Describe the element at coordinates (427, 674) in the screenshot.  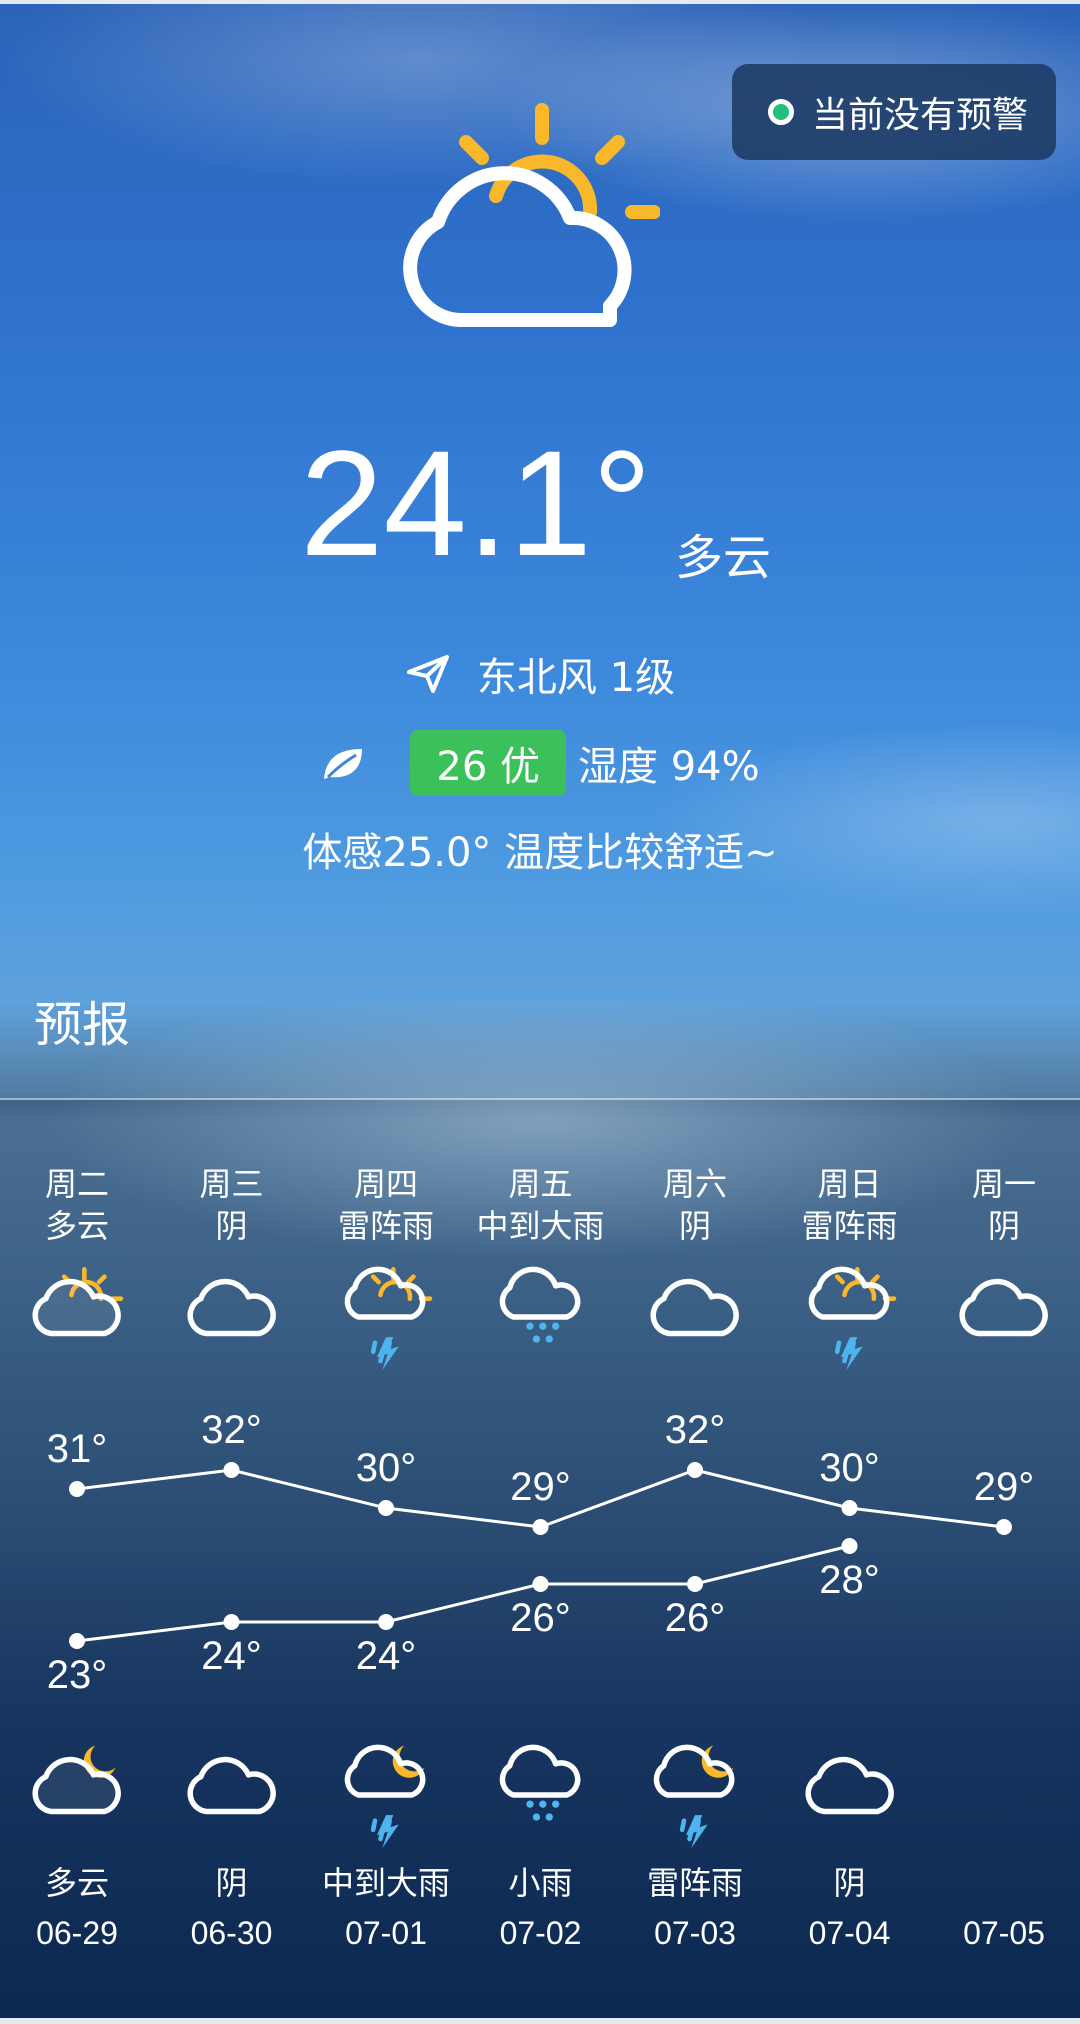
I see `wind-direction-icon` at that location.